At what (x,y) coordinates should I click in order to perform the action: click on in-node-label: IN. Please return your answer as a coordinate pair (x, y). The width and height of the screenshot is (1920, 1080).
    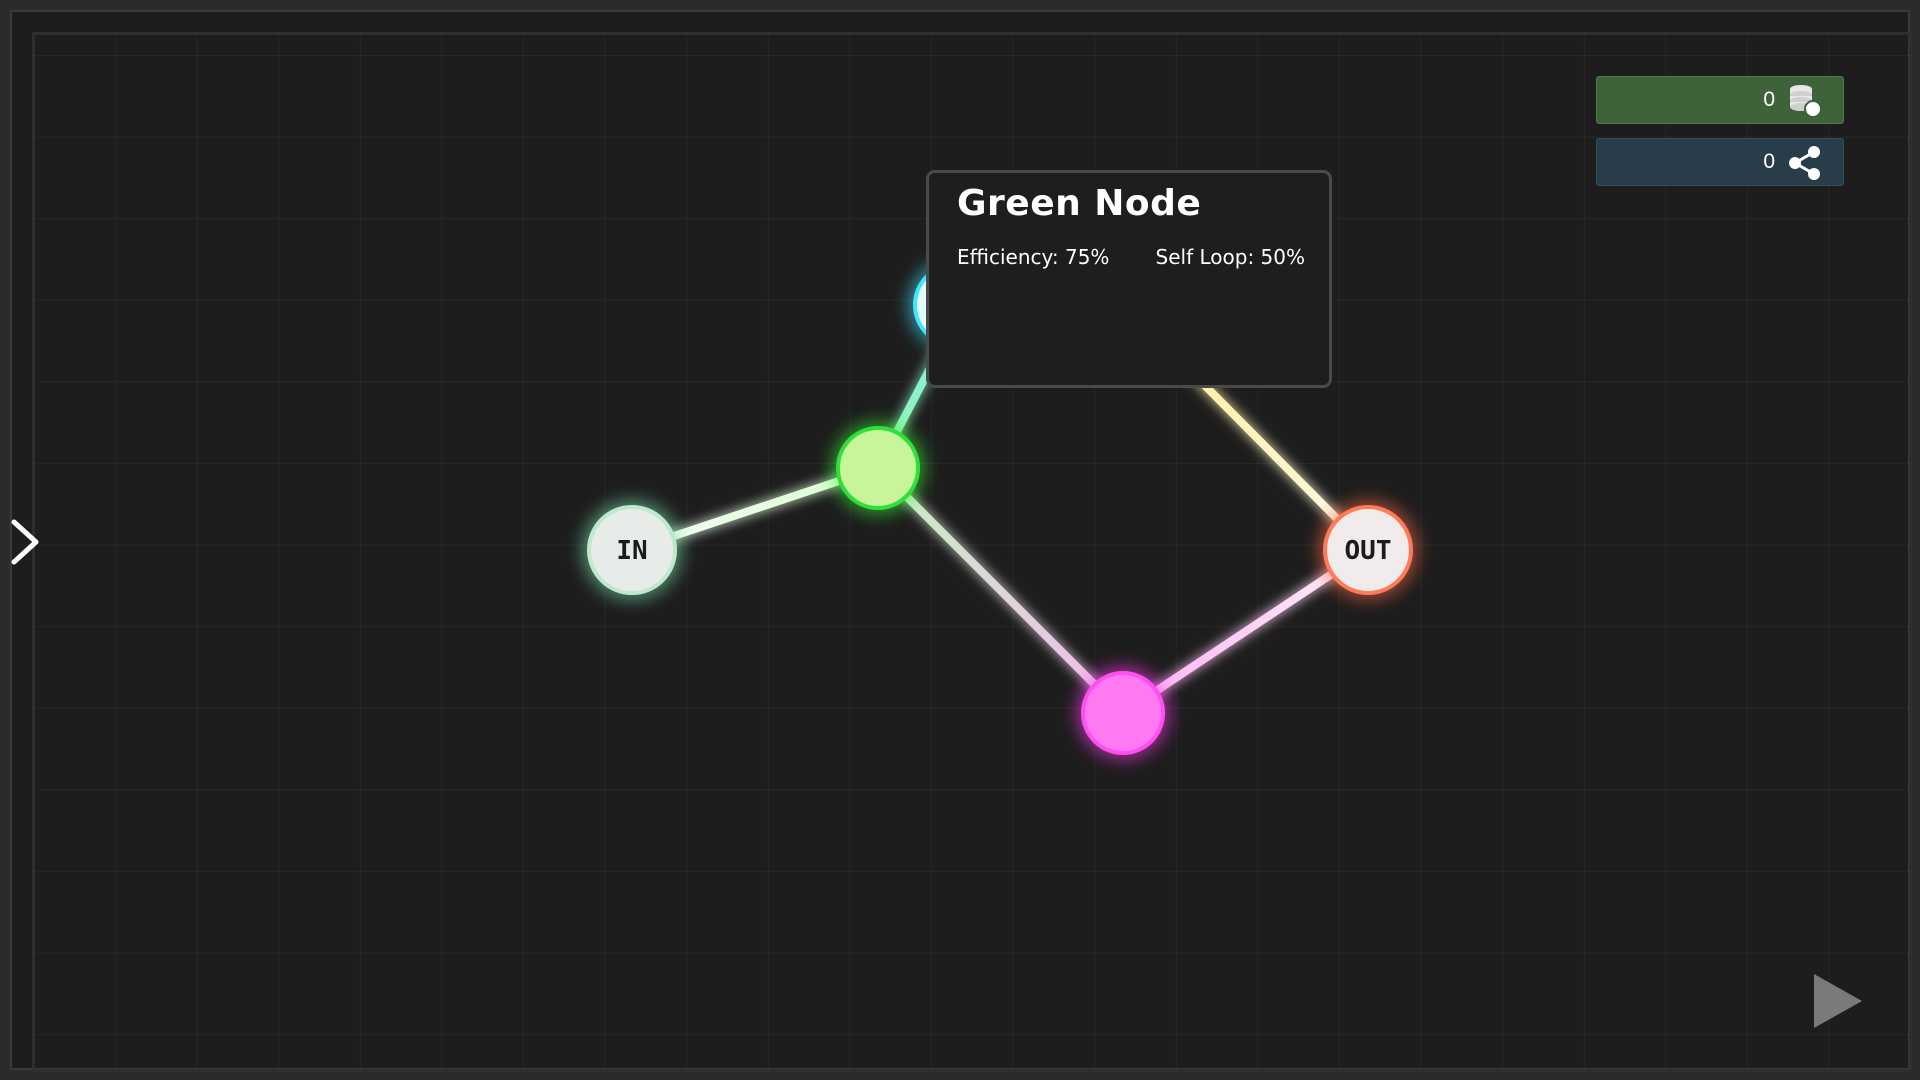
    Looking at the image, I should click on (631, 551).